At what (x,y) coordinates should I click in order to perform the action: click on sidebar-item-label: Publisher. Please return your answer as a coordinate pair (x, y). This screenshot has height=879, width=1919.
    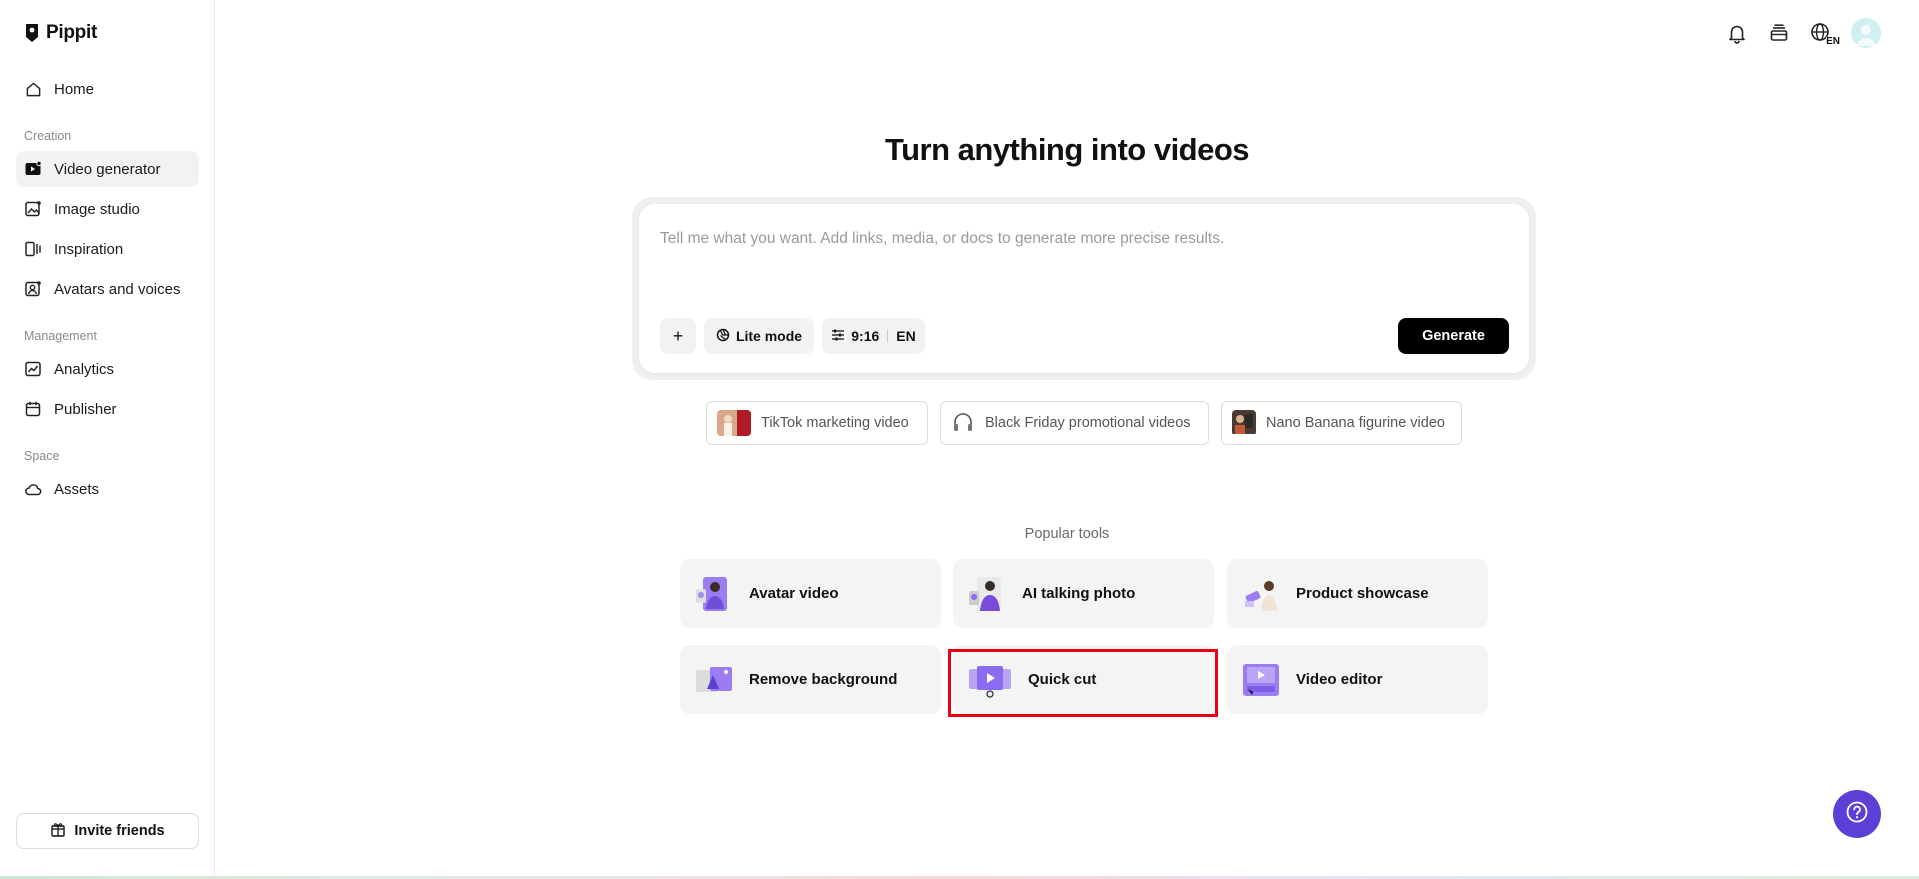
    Looking at the image, I should click on (85, 409).